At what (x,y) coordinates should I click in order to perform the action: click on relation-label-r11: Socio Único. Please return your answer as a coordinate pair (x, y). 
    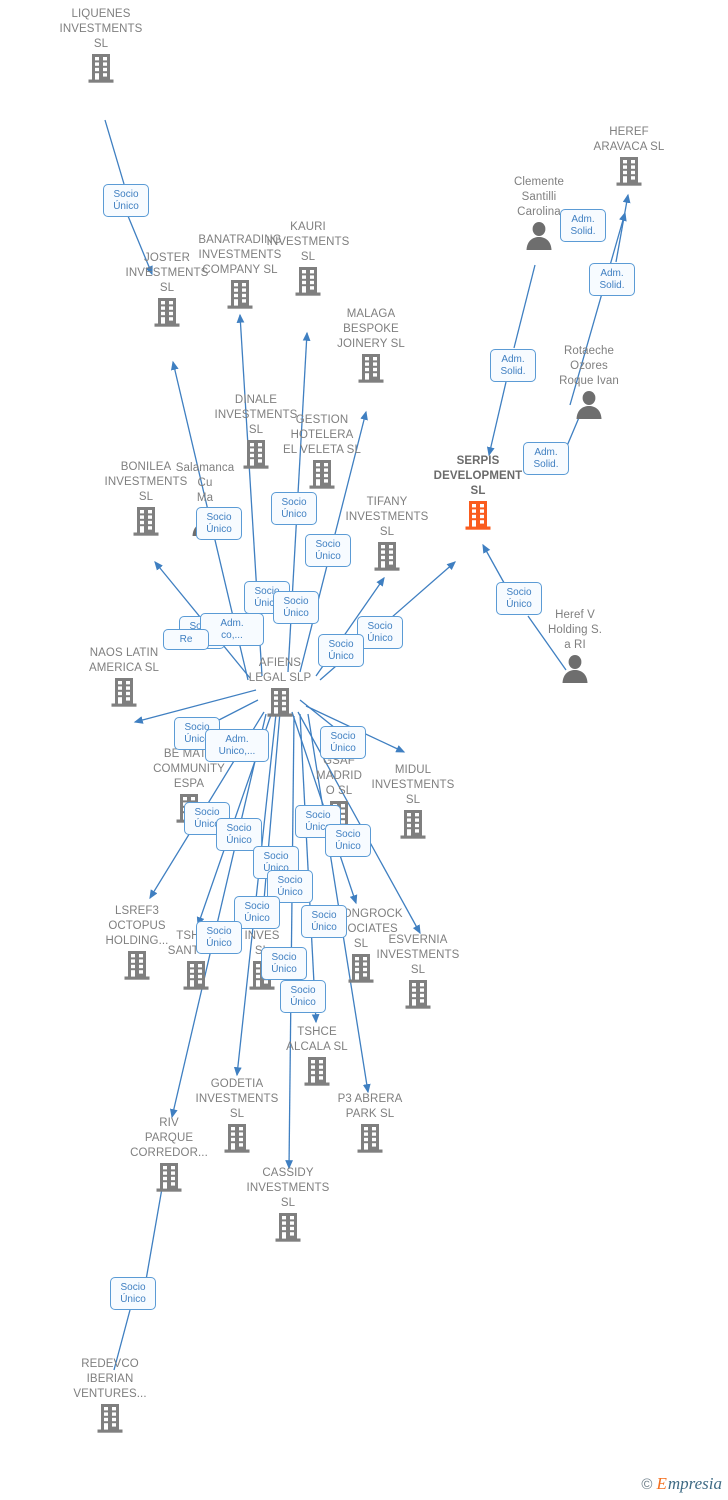
    Looking at the image, I should click on (341, 650).